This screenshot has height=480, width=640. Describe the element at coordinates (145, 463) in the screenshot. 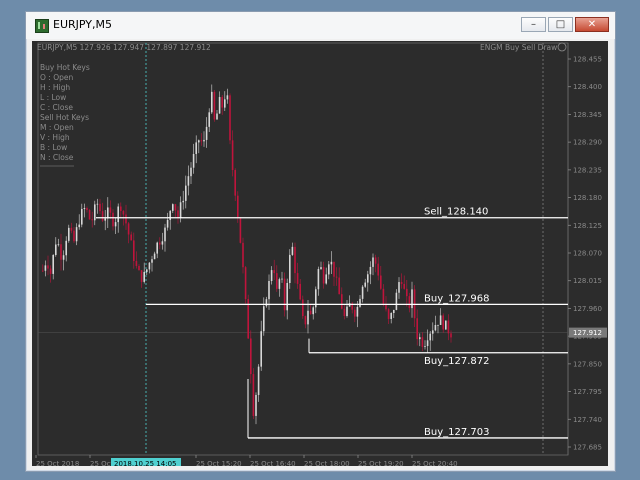

I see `crosshair-time-label: 2018.10.25 14:05` at that location.